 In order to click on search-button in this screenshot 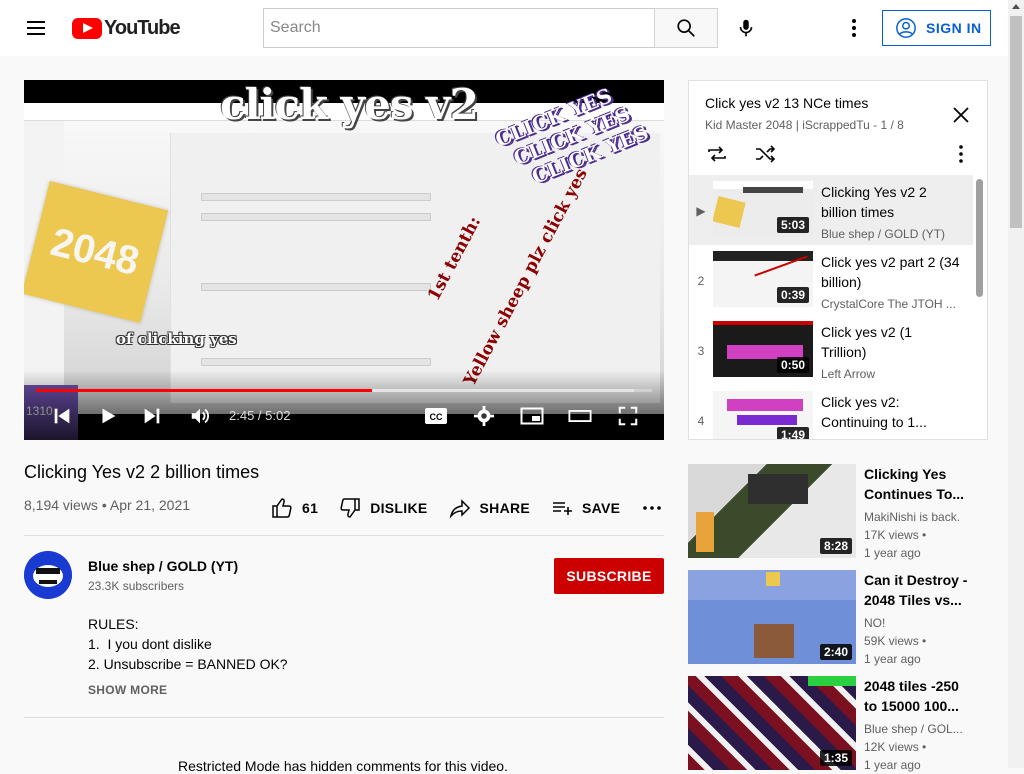, I will do `click(686, 28)`.